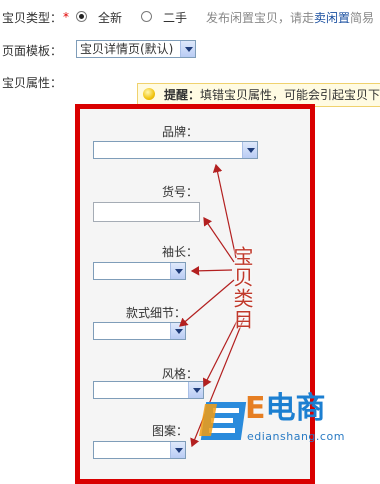 The height and width of the screenshot is (484, 380). Describe the element at coordinates (223, 421) in the screenshot. I see `edianshang-logo-icon` at that location.